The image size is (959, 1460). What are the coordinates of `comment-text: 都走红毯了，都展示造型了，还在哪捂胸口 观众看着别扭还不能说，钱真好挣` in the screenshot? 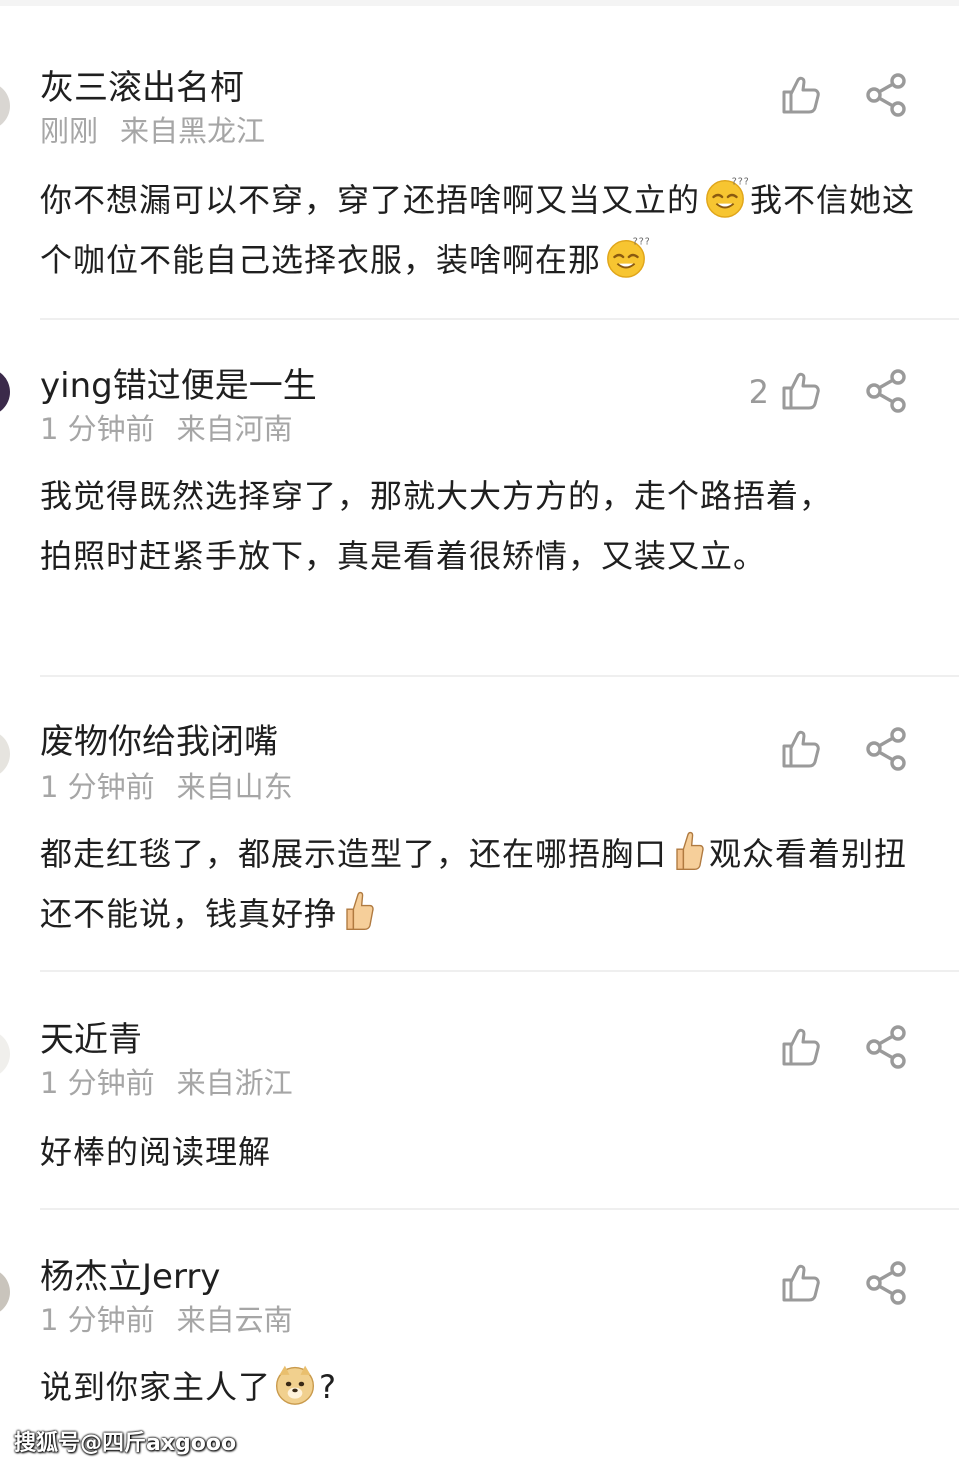 It's located at (480, 884).